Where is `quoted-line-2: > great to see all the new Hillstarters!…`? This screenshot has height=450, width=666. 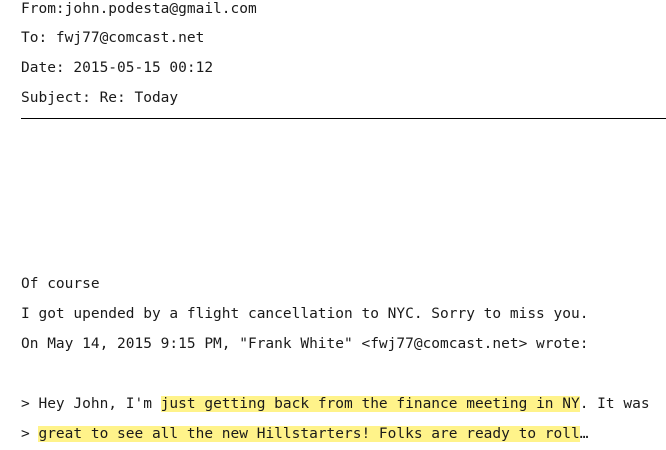
quoted-line-2: > great to see all the new Hillstarters!… is located at coordinates (304, 434).